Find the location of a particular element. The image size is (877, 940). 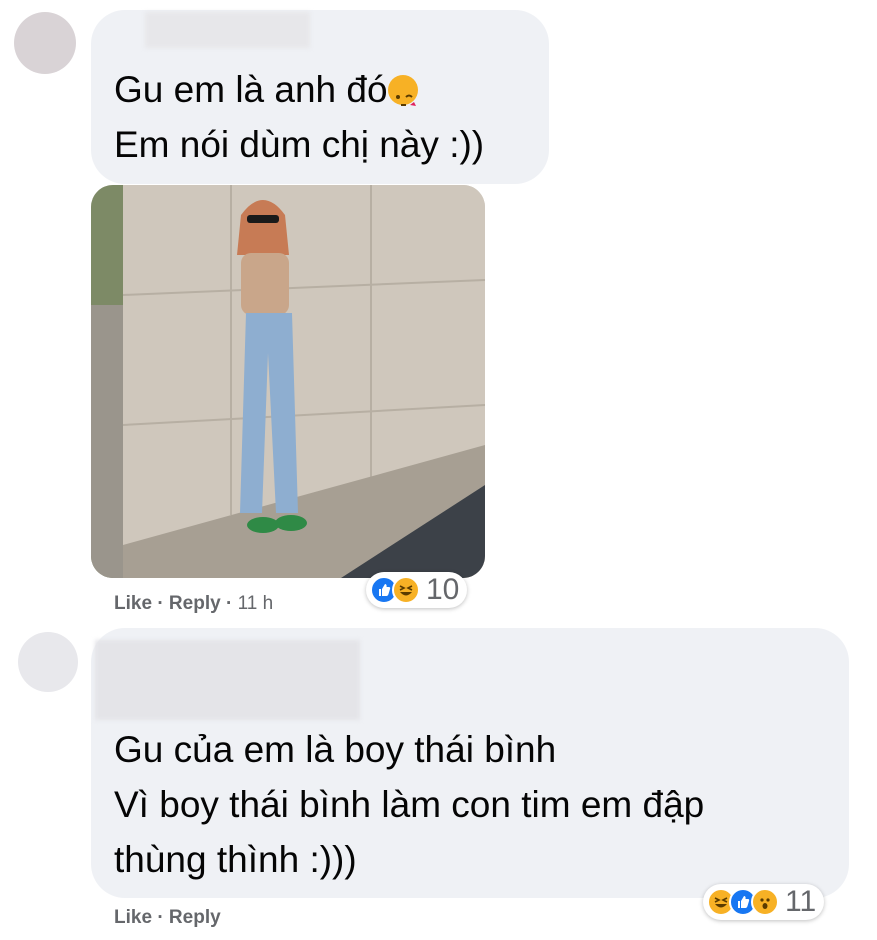

comment-text-line: Gu của em là boy thái bình is located at coordinates (335, 749).